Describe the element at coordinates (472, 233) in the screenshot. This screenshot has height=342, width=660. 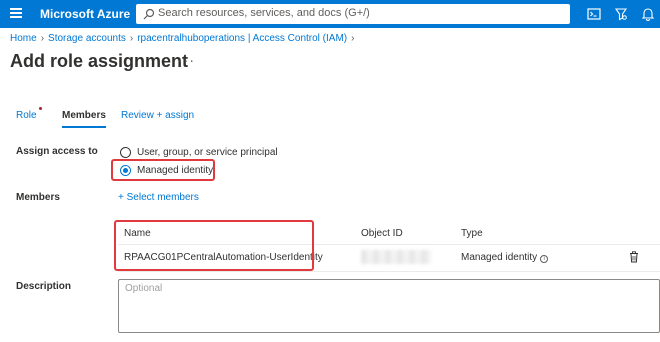
I see `column-header-type: Type` at that location.